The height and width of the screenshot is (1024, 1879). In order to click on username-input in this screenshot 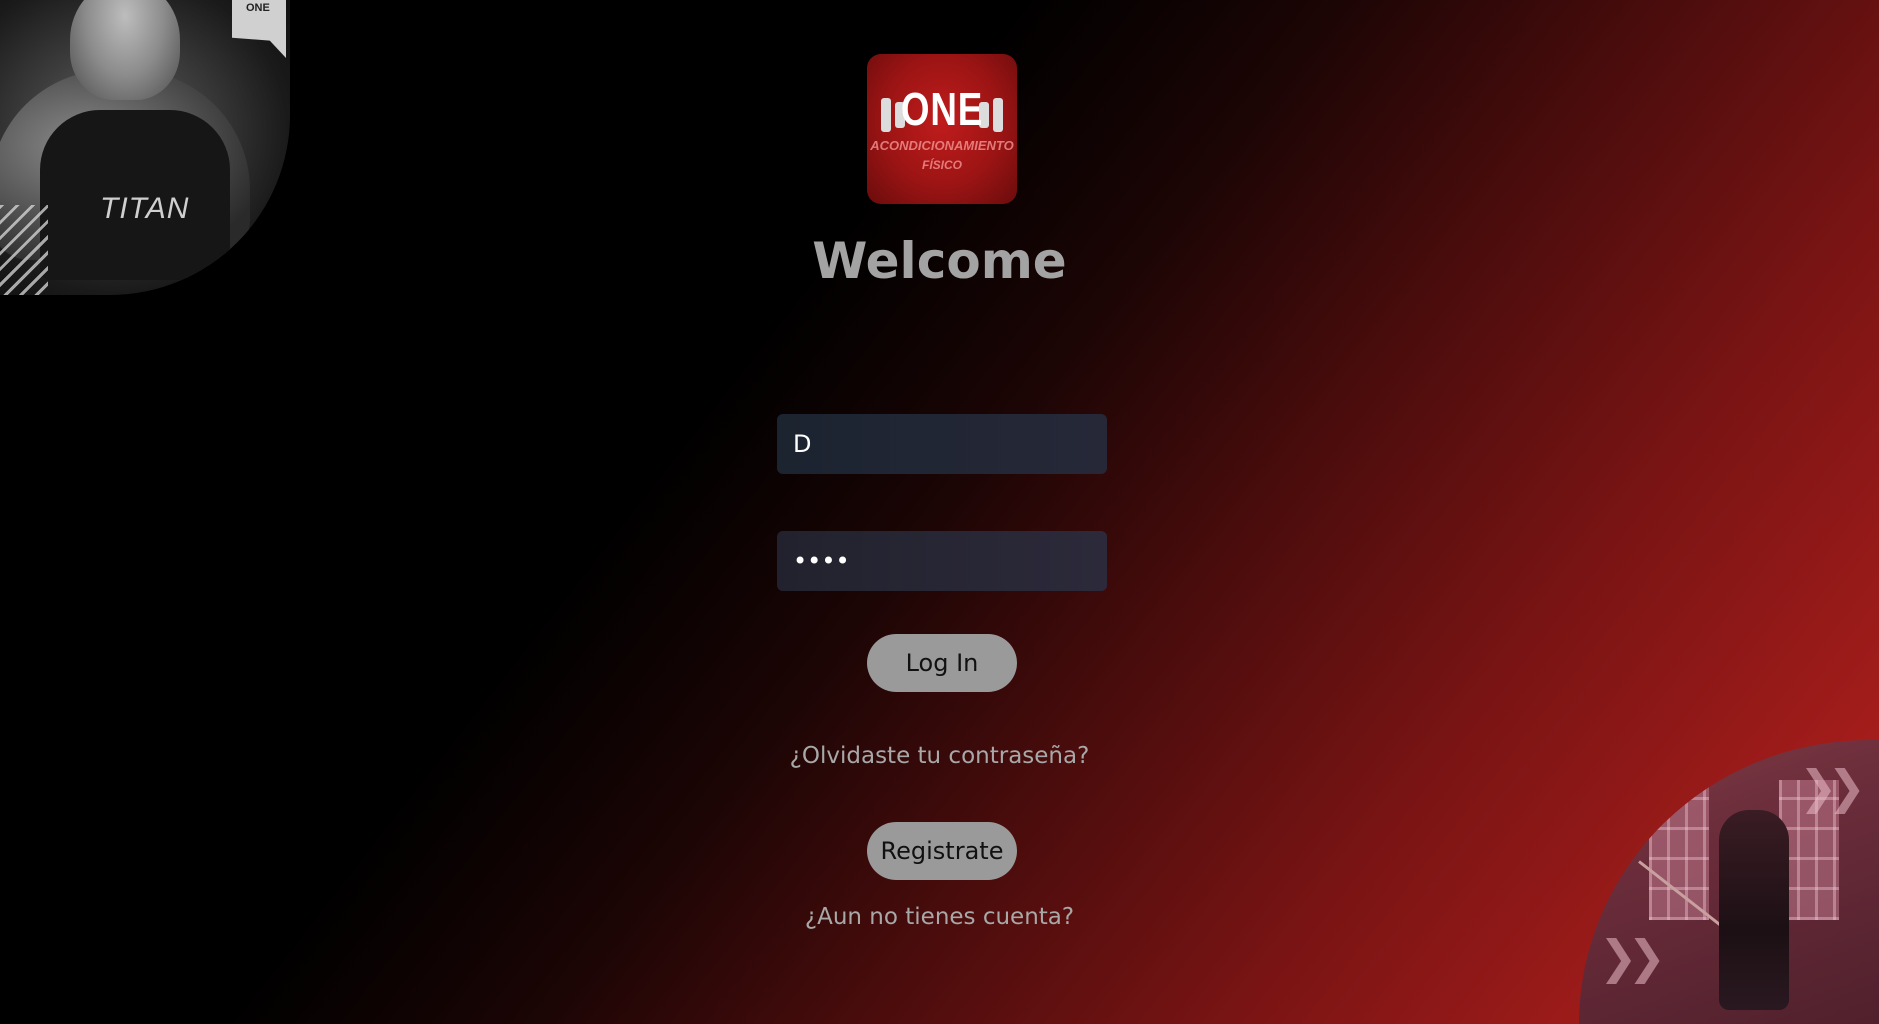, I will do `click(942, 444)`.